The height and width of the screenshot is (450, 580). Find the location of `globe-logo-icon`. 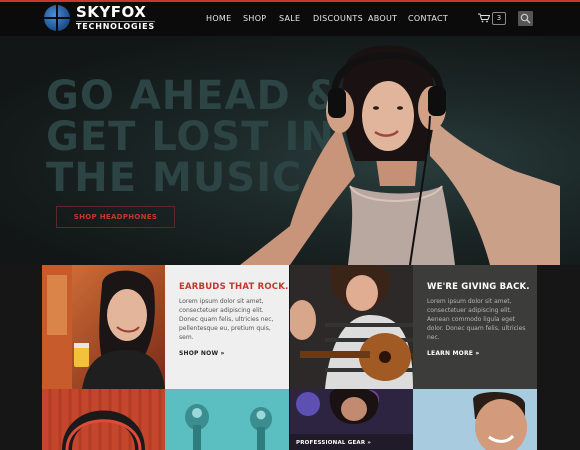

globe-logo-icon is located at coordinates (57, 18).